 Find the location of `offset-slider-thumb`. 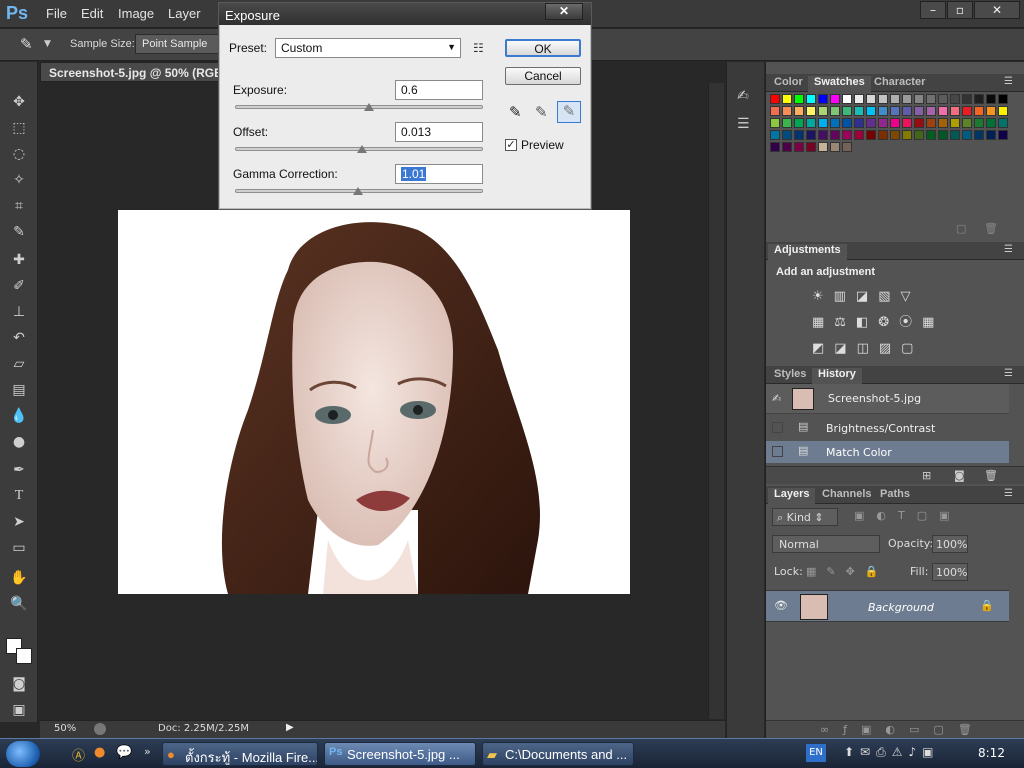

offset-slider-thumb is located at coordinates (362, 149).